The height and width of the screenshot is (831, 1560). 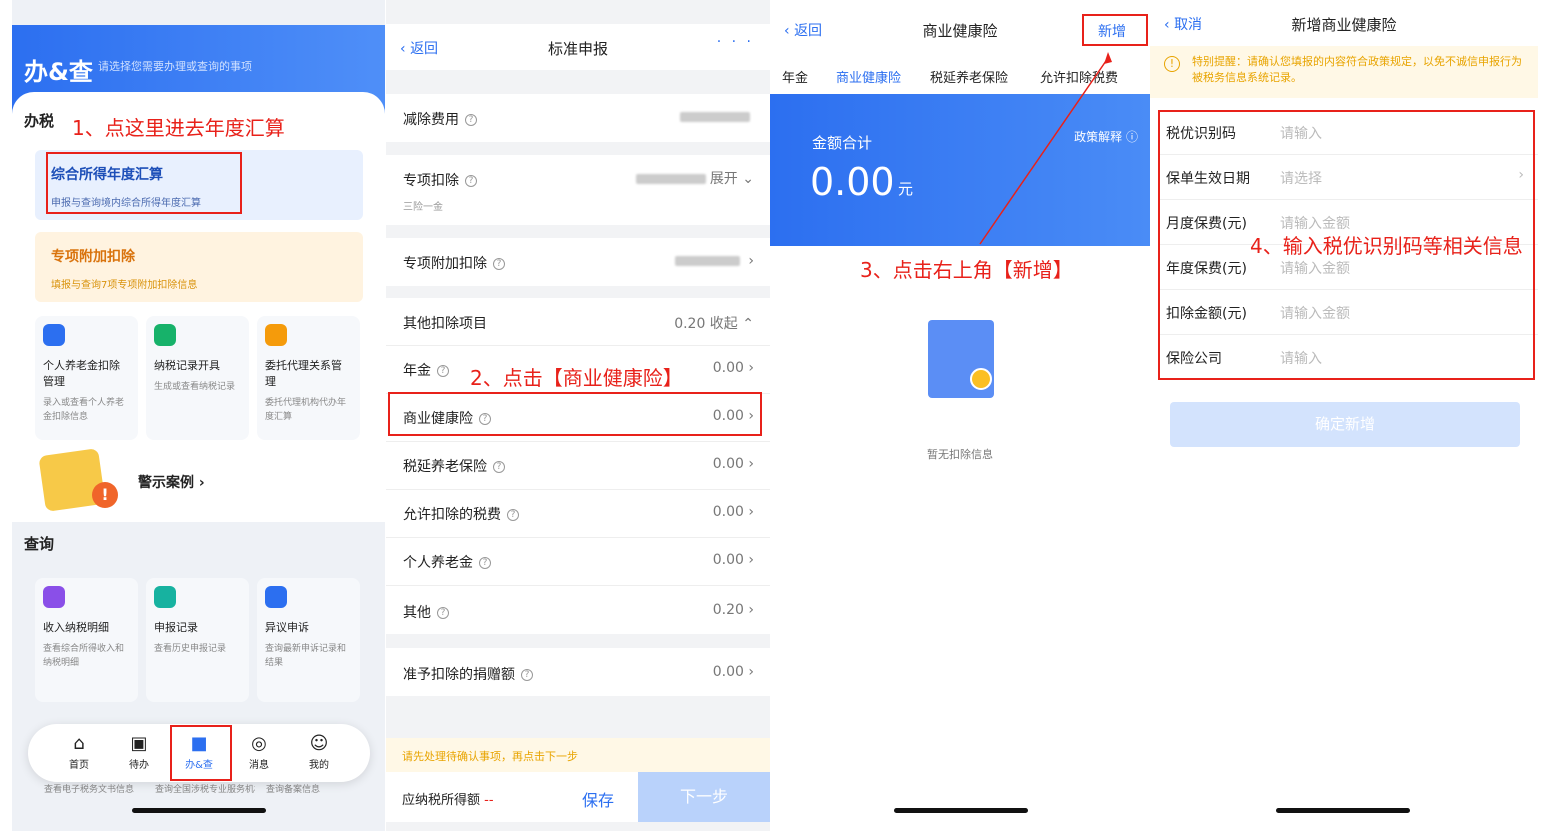 I want to click on agent-sub: 委托代理机构代办年度汇算, so click(x=306, y=410).